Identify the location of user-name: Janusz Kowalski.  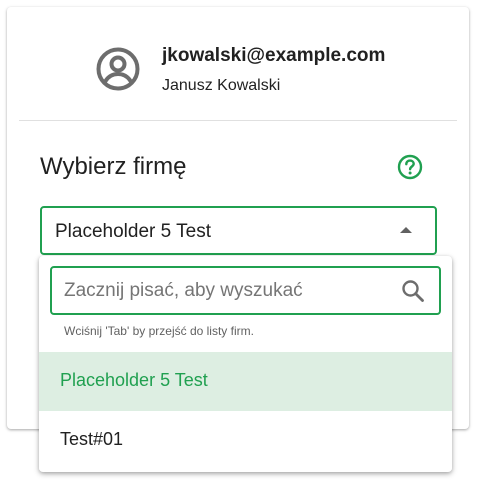
(221, 85).